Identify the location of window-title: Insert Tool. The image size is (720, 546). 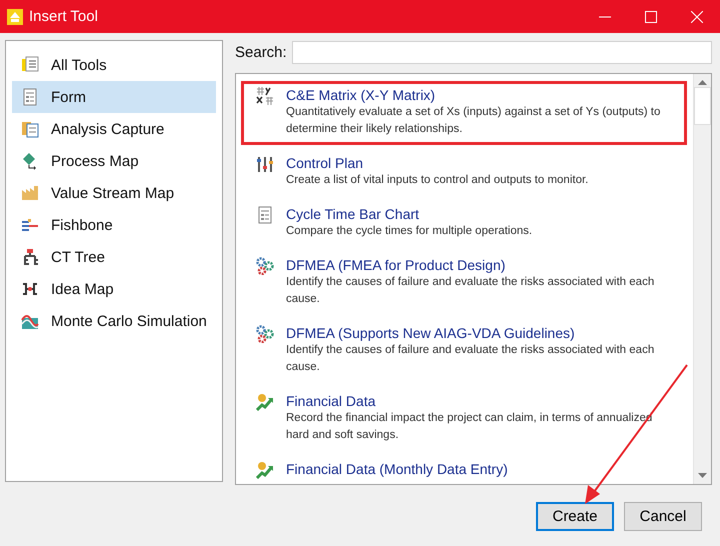
(64, 16).